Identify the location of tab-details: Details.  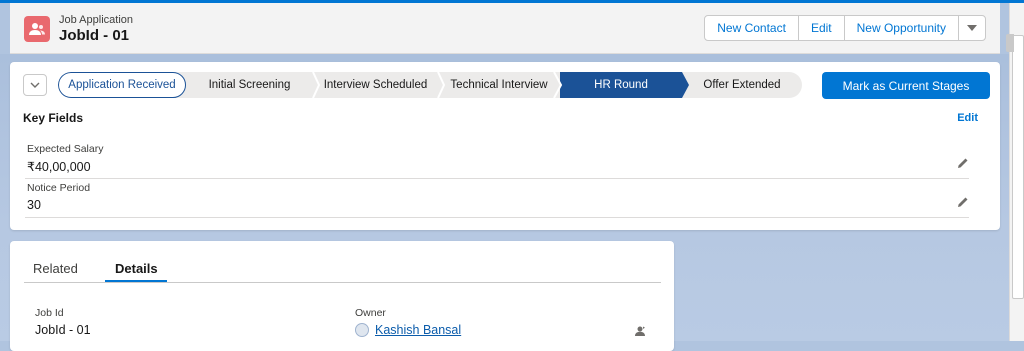
(136, 268).